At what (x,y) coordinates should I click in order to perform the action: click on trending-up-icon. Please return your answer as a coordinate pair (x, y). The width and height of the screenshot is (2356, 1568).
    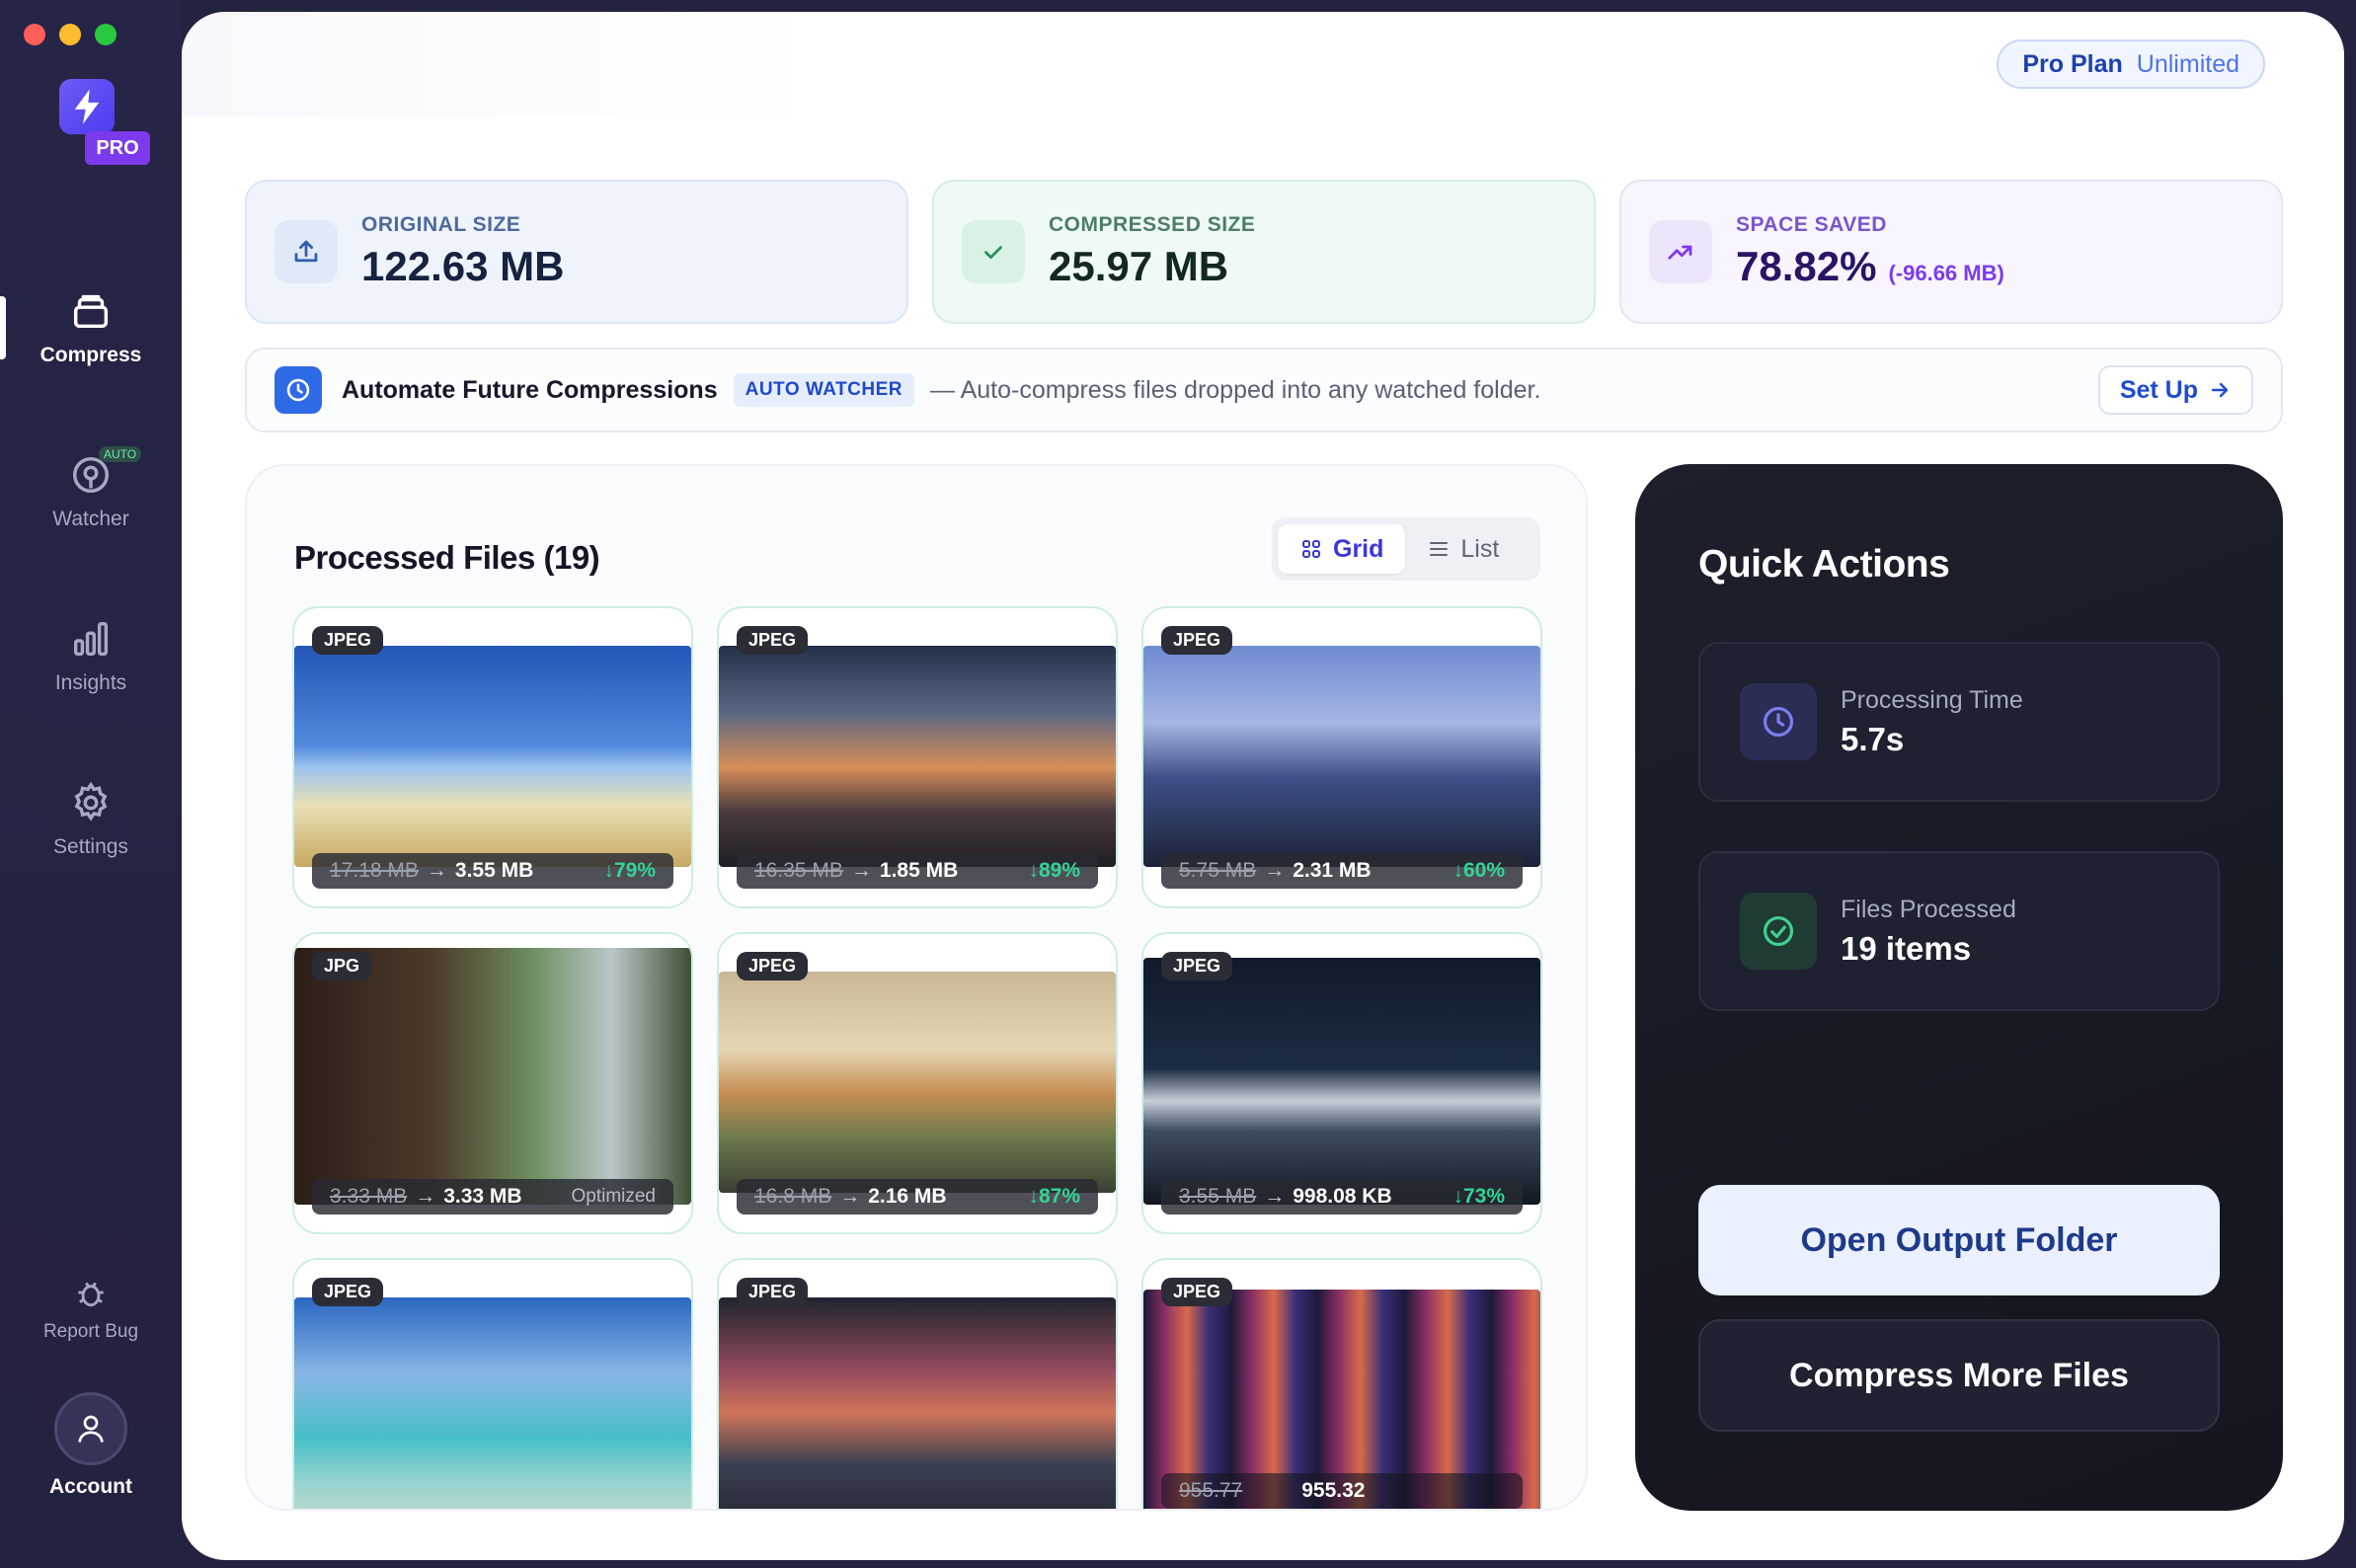
    Looking at the image, I should click on (1680, 251).